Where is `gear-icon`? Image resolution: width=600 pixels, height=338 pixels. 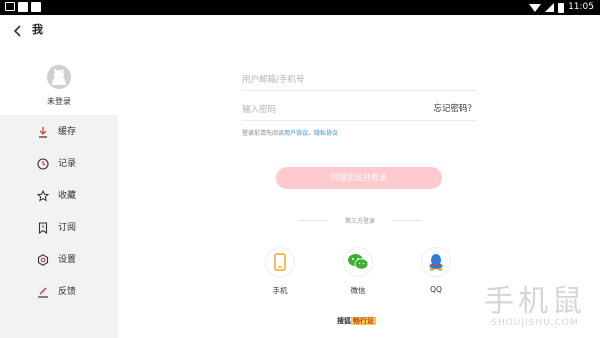 gear-icon is located at coordinates (43, 260).